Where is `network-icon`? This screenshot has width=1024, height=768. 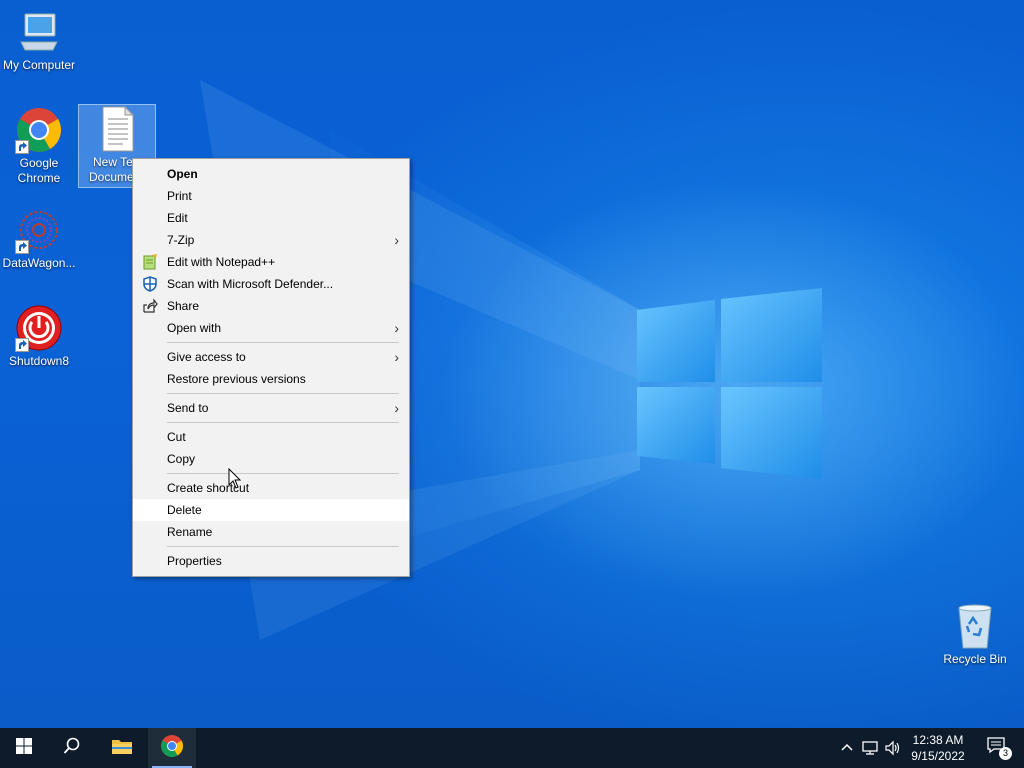
network-icon is located at coordinates (871, 750).